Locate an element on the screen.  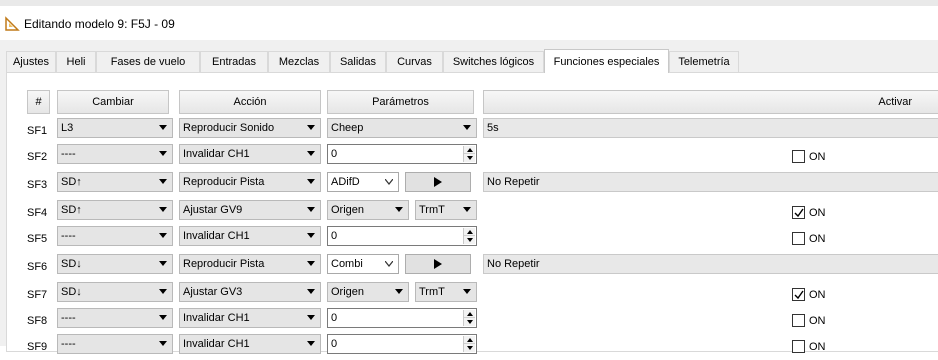
function-id: SF4 is located at coordinates (37, 213).